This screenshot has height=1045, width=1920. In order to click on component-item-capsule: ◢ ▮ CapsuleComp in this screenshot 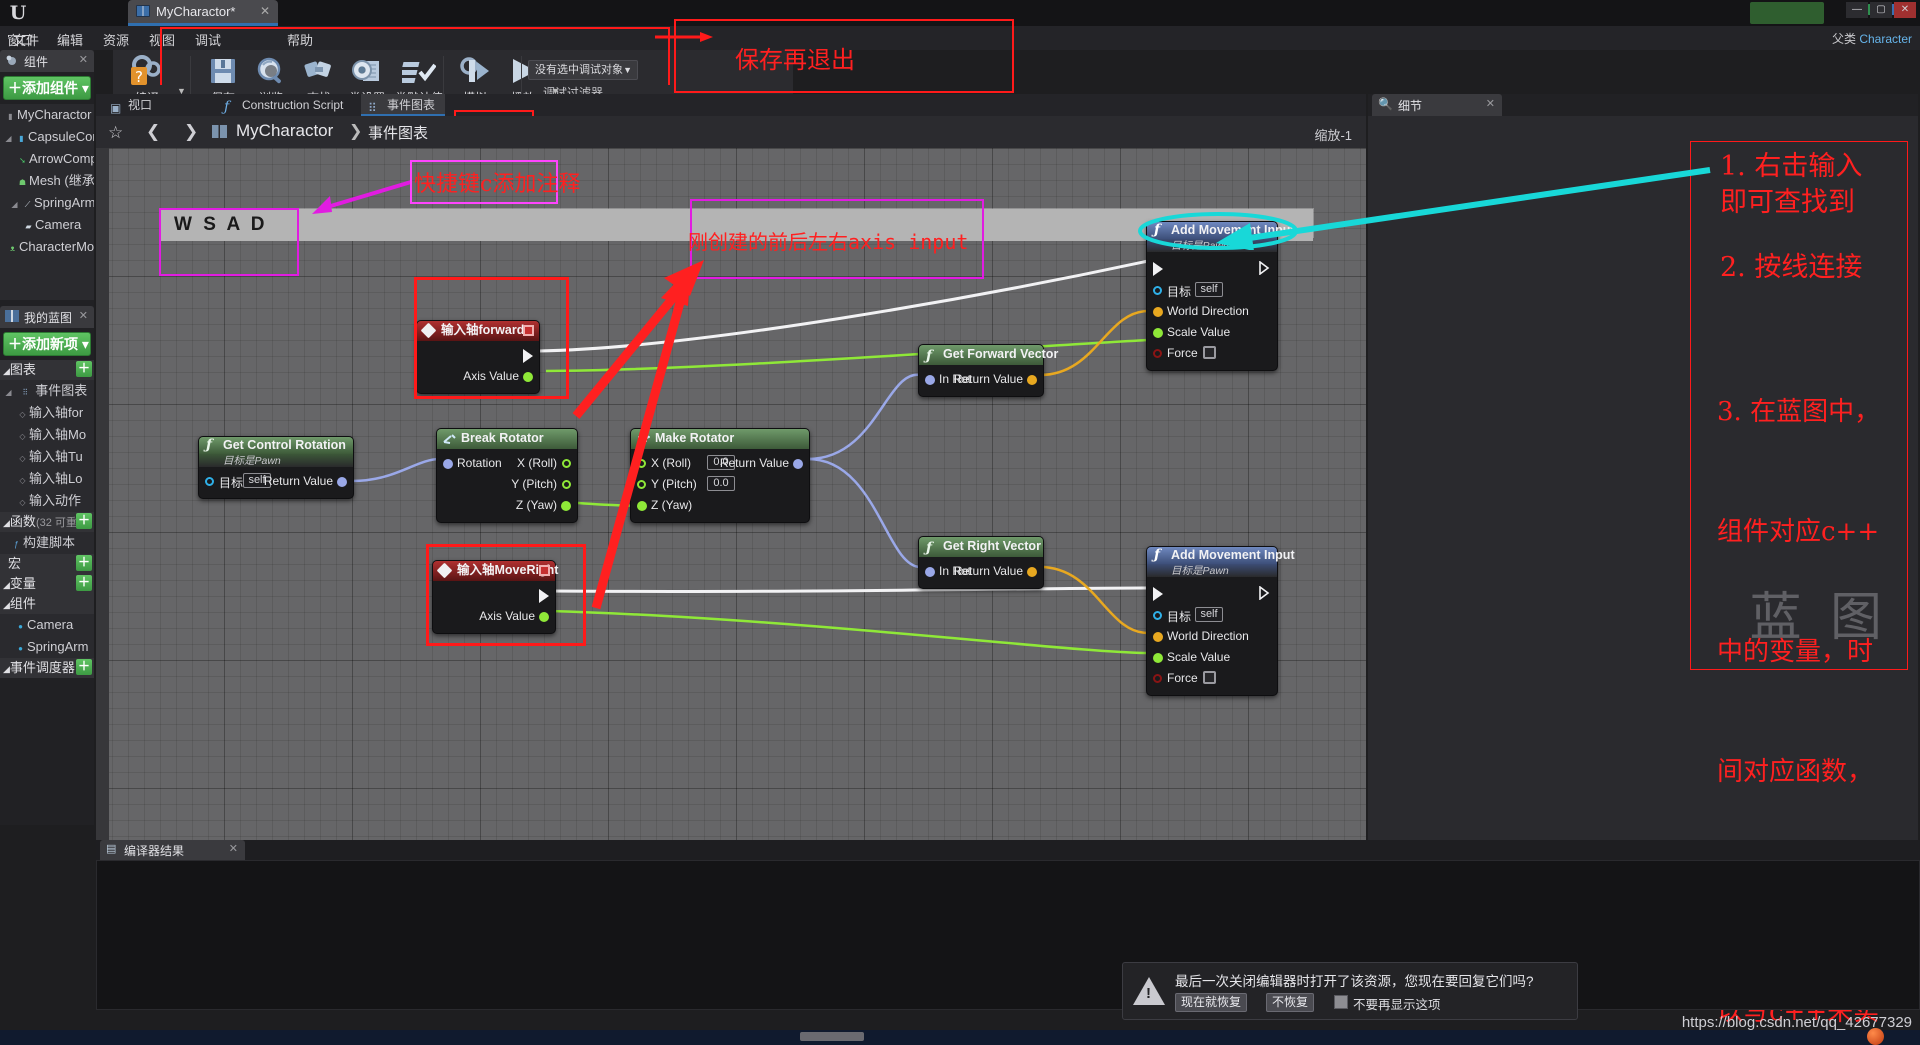, I will do `click(47, 137)`.